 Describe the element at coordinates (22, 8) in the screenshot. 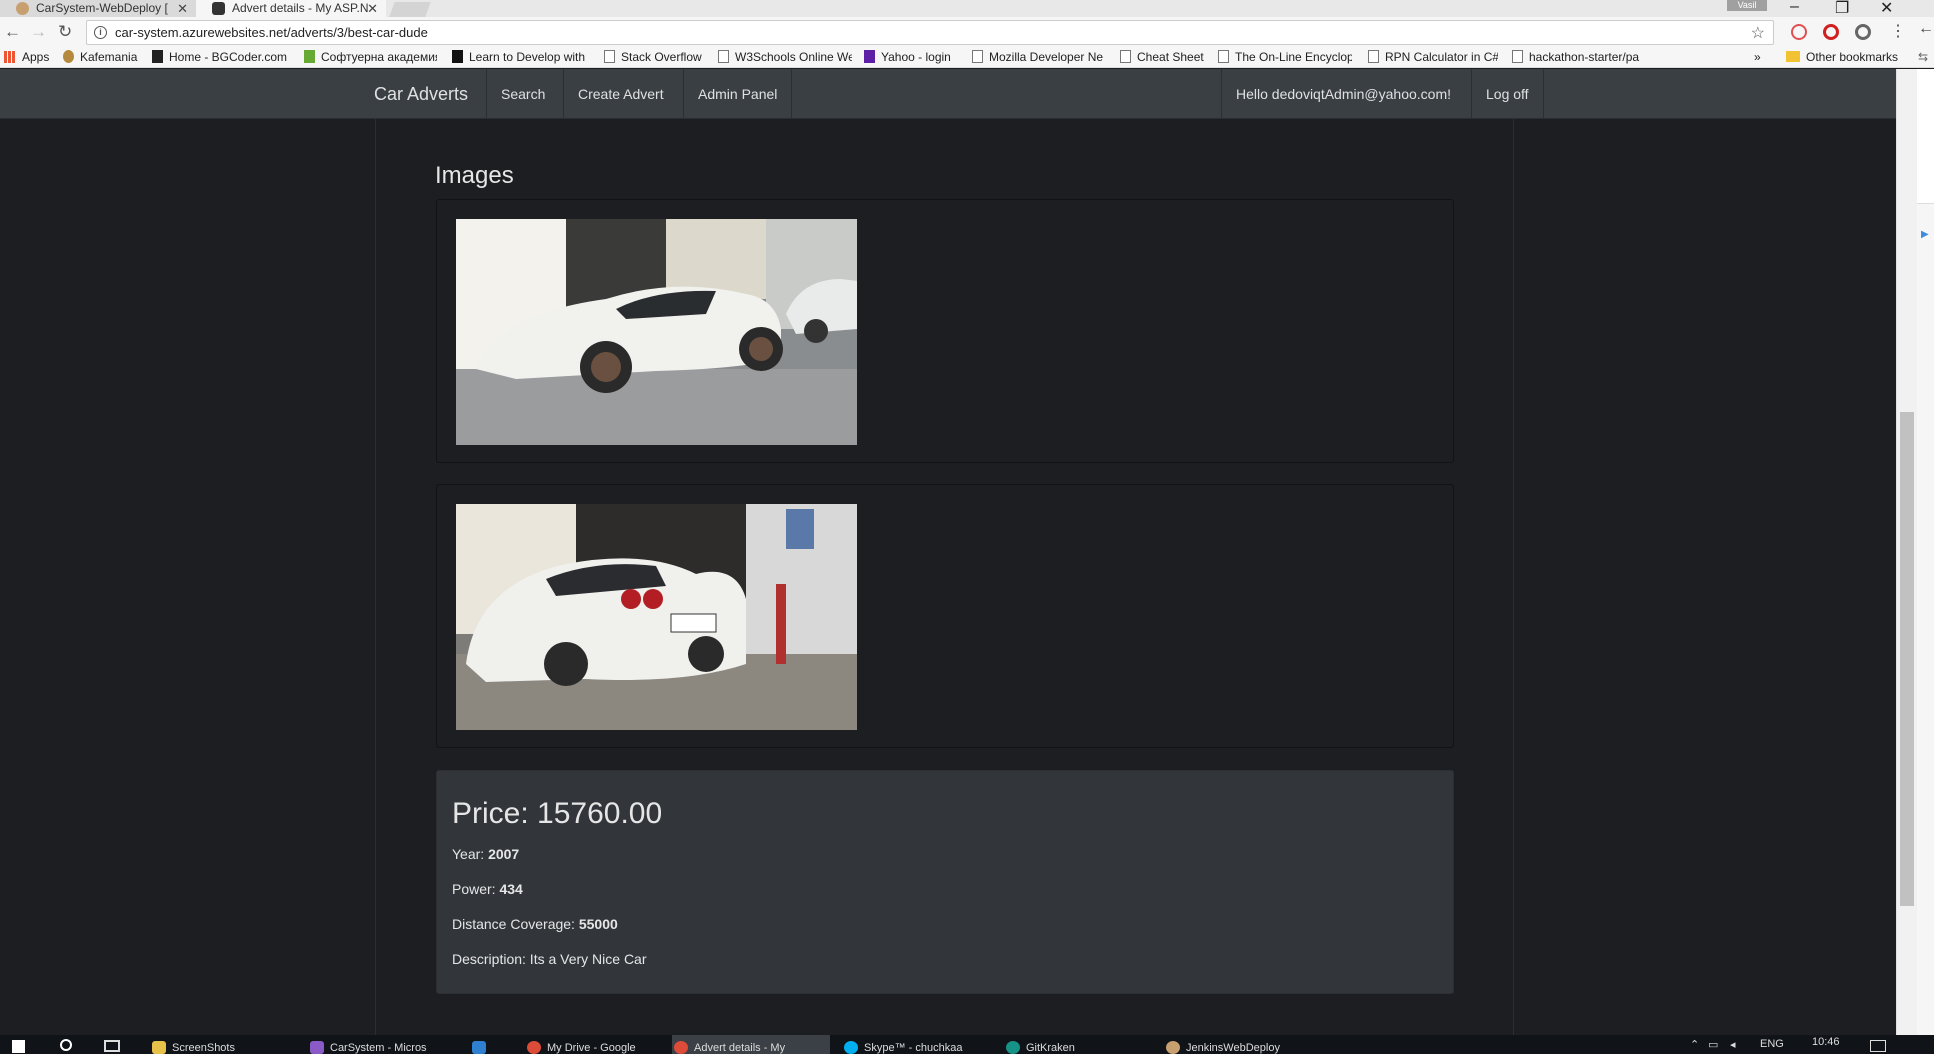

I see `jenkins-favicon-icon` at that location.